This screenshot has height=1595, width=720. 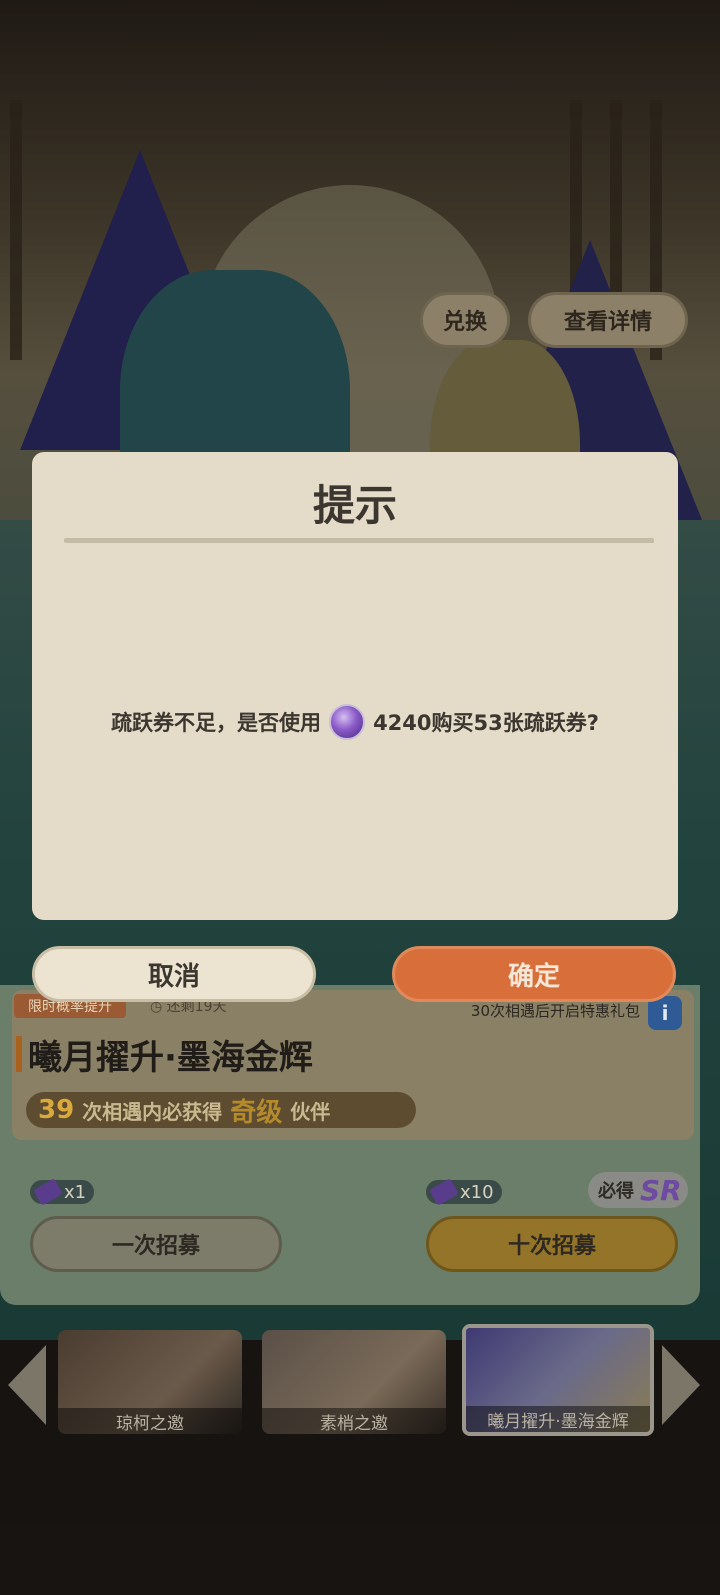 What do you see at coordinates (608, 320) in the screenshot?
I see `view-details-button: 查看详情` at bounding box center [608, 320].